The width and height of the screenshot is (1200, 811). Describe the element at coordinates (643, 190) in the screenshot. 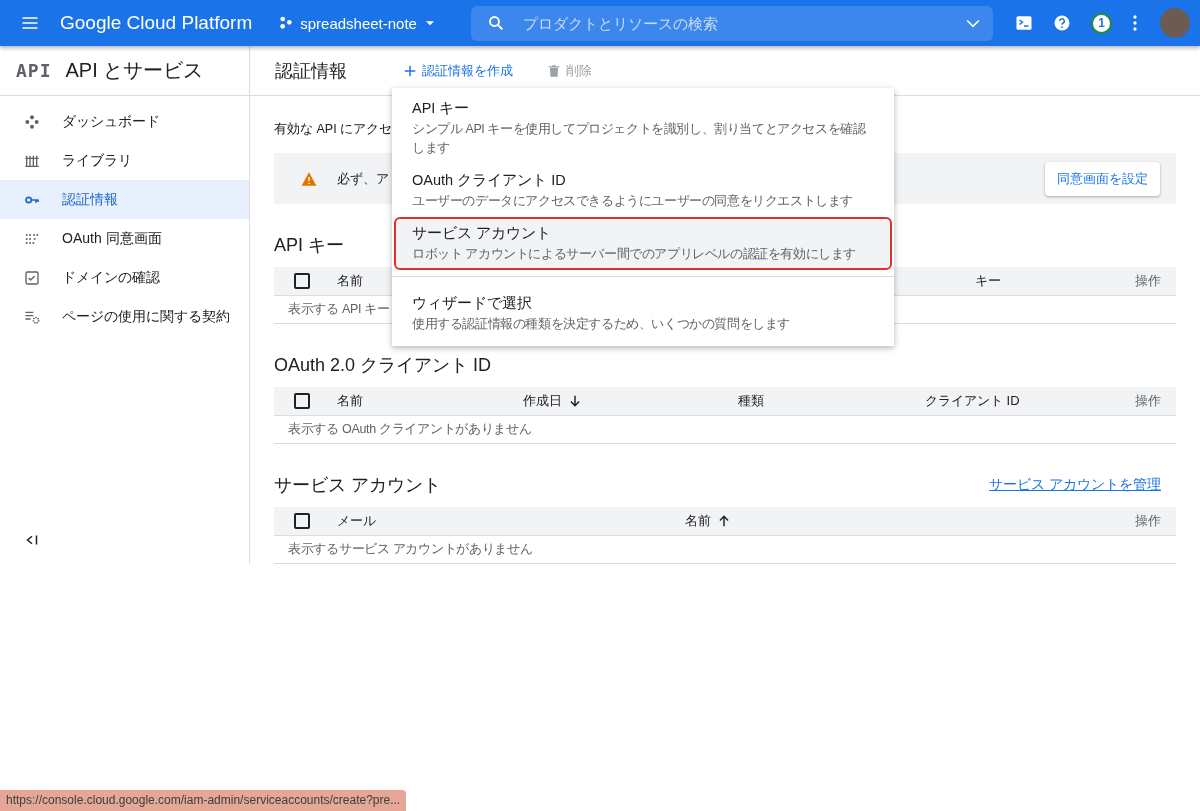

I see `menu-item: OAuth クライアント ID ユーザーのデータにアクセスできるようにユーザーの同意をリクエストします` at that location.